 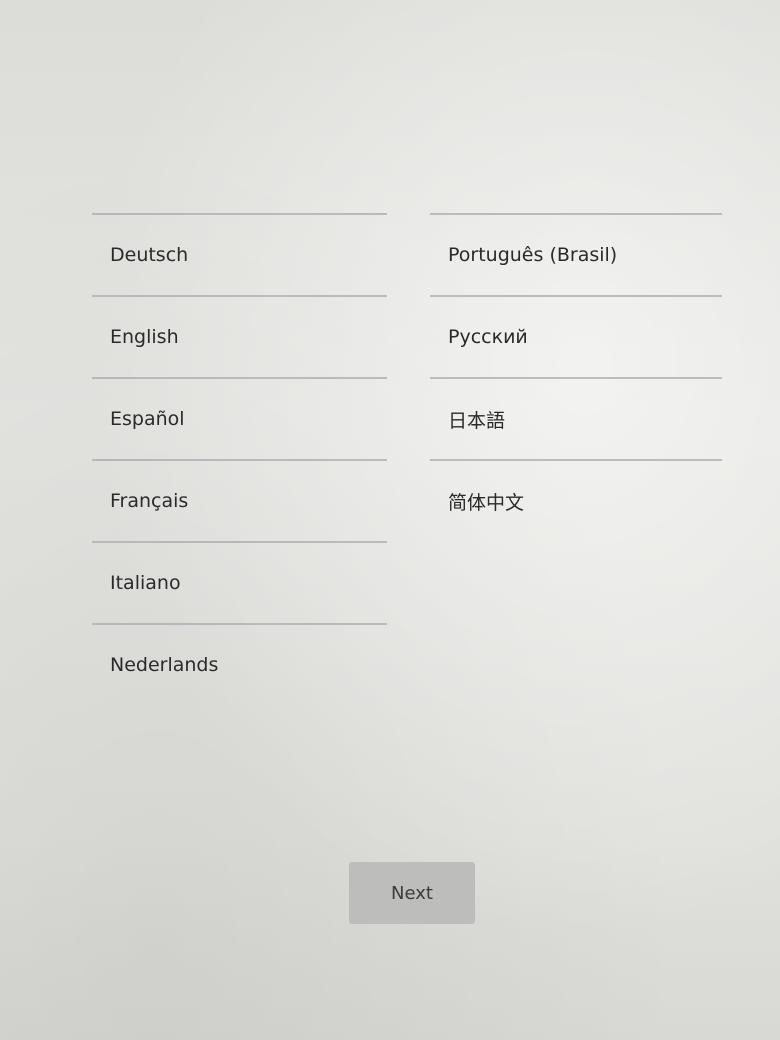 I want to click on language-list-right: Português (Brasil) Русский 日本語 简体中文, so click(x=576, y=377).